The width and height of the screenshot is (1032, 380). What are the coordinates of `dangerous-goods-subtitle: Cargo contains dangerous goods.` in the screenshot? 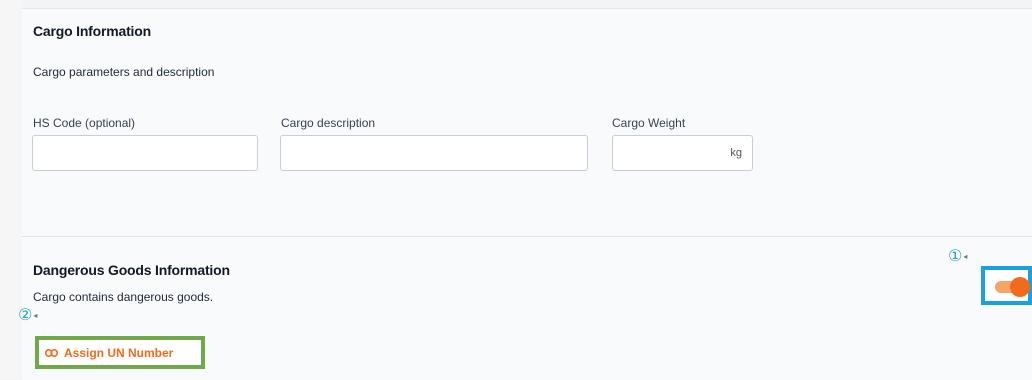 It's located at (123, 297).